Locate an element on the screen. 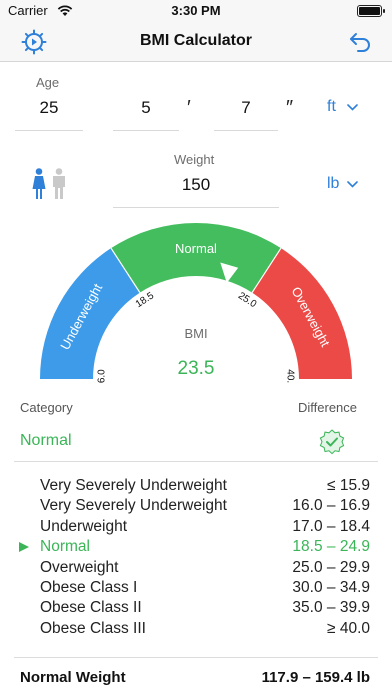 Image resolution: width=392 pixels, height=696 pixels. battery-fill is located at coordinates (369, 11).